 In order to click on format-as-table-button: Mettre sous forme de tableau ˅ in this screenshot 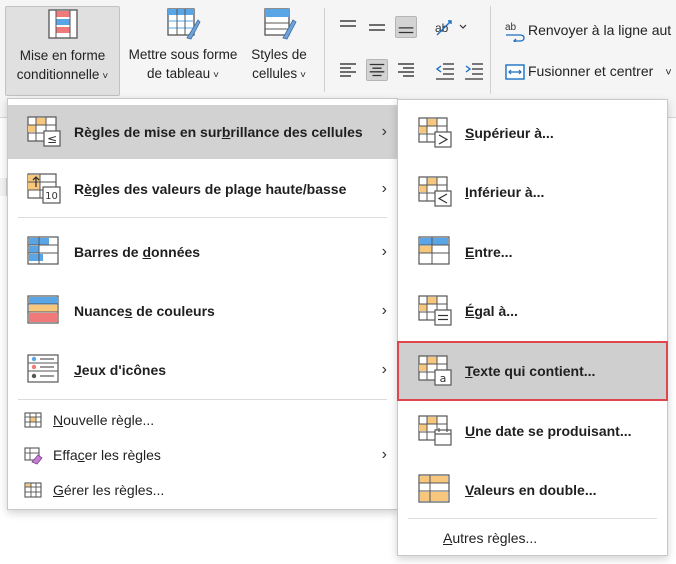, I will do `click(183, 51)`.